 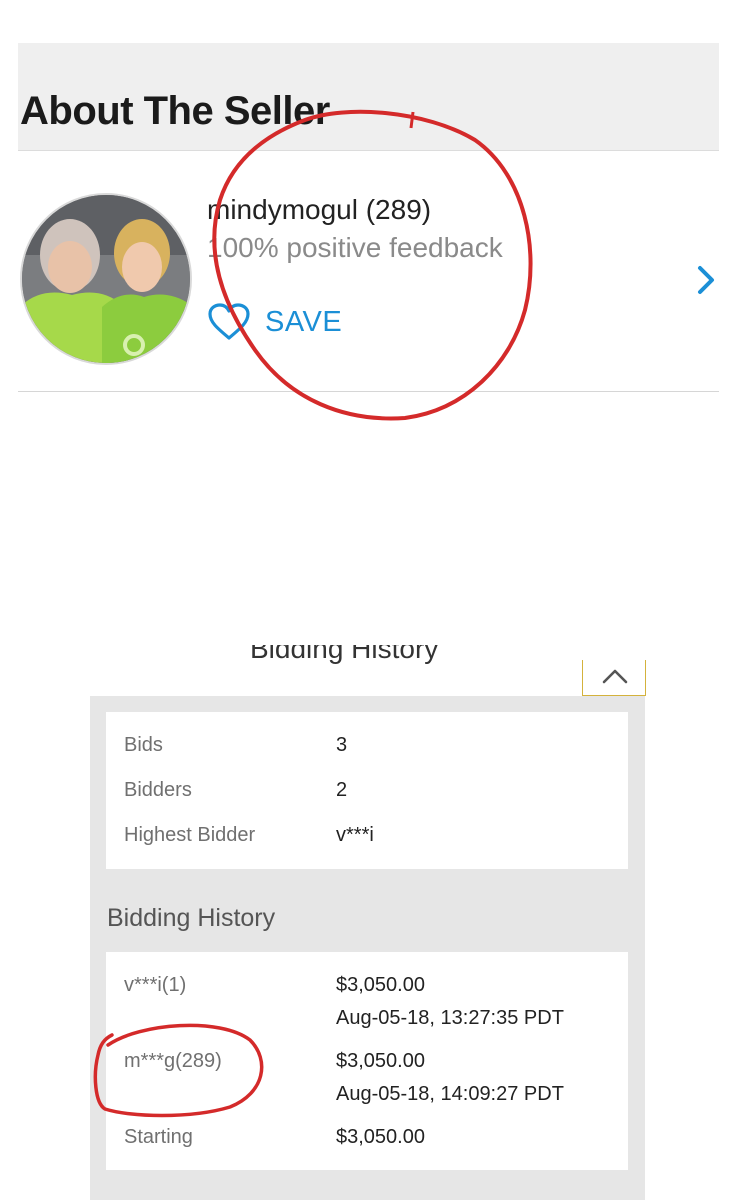 I want to click on save-seller-button: SAVE, so click(x=287, y=322).